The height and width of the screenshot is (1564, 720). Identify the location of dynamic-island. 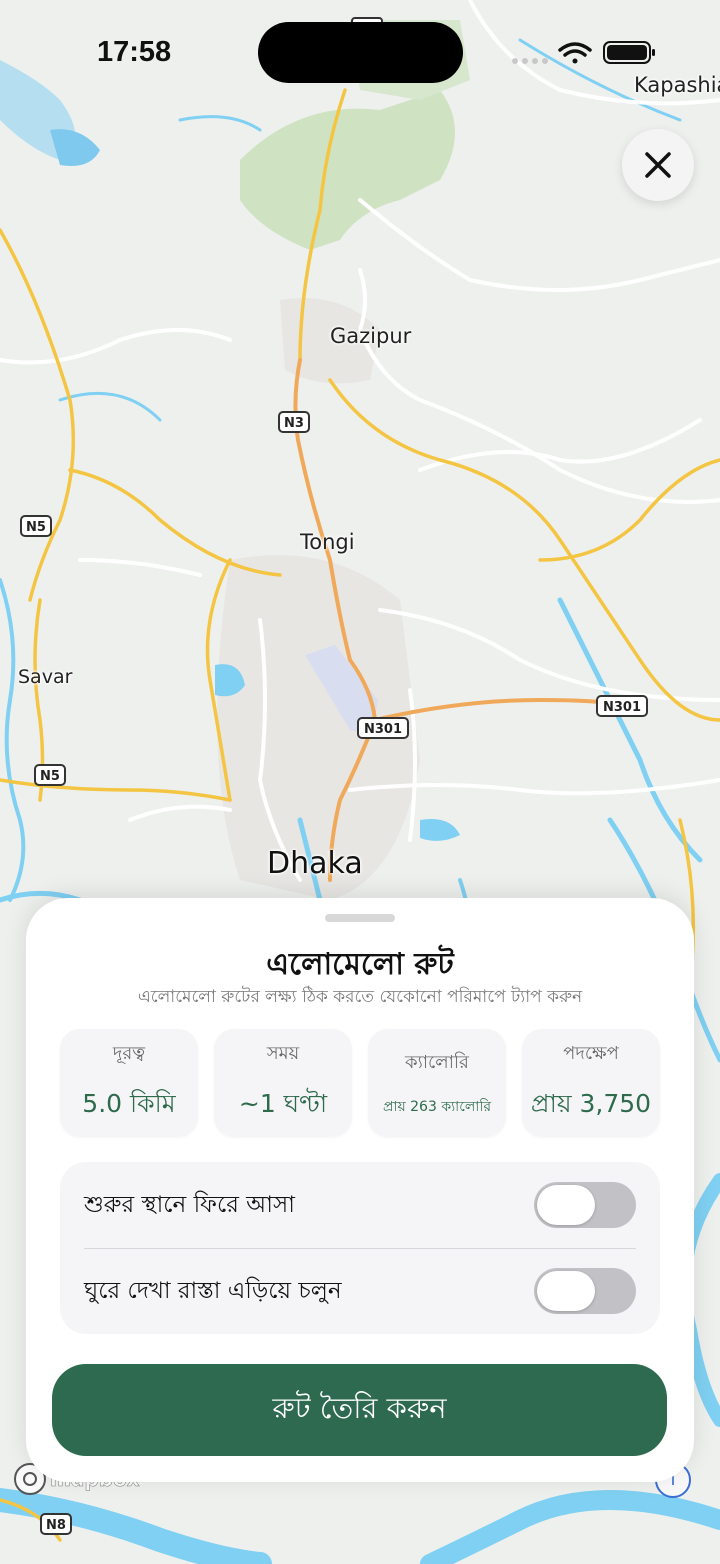
(360, 52).